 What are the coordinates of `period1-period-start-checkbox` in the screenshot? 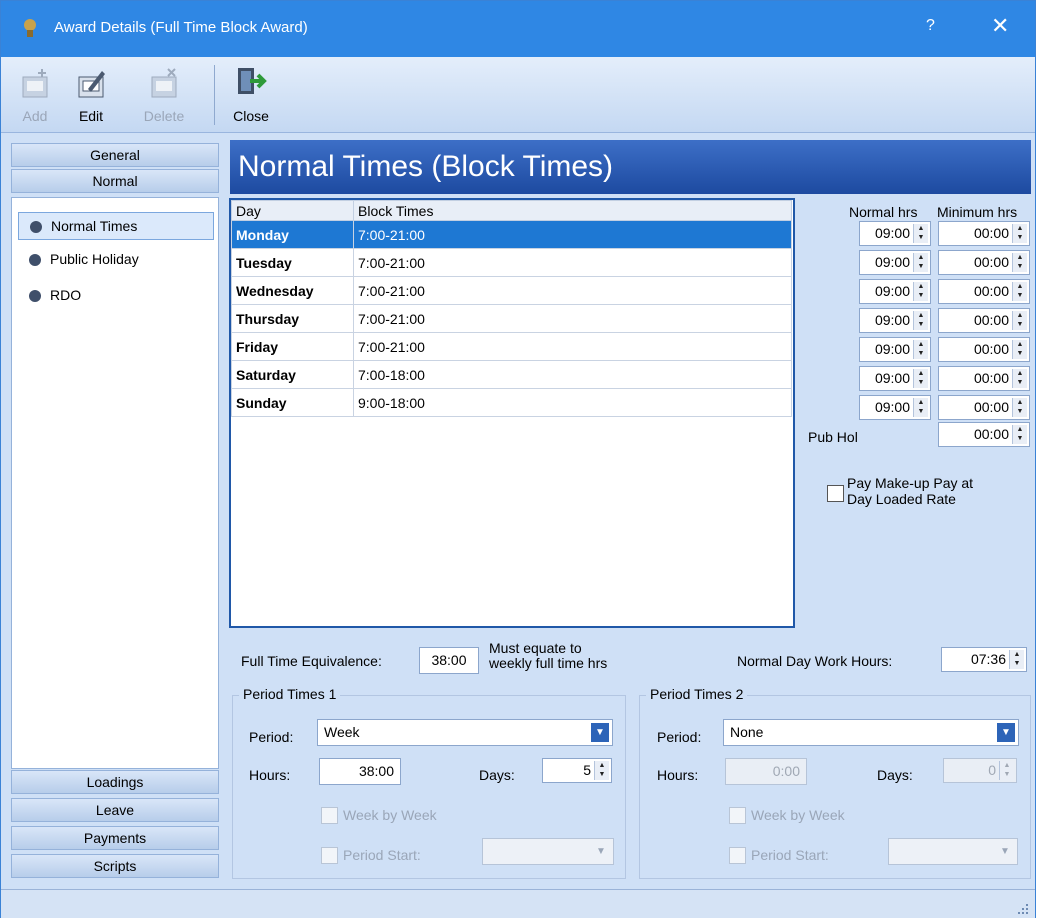 It's located at (329, 855).